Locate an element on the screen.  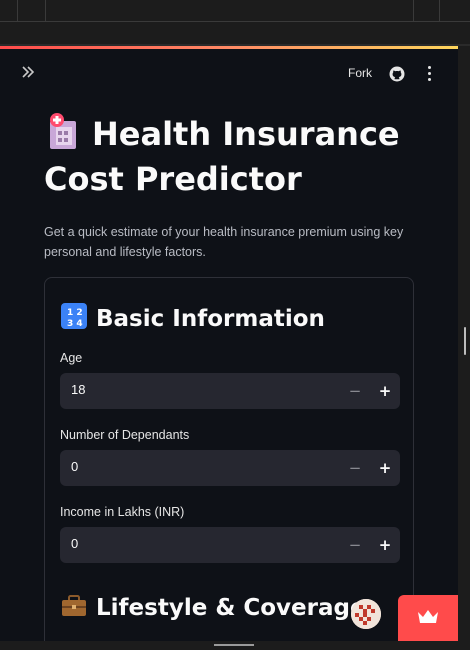
scrollbar-thumb is located at coordinates (465, 341).